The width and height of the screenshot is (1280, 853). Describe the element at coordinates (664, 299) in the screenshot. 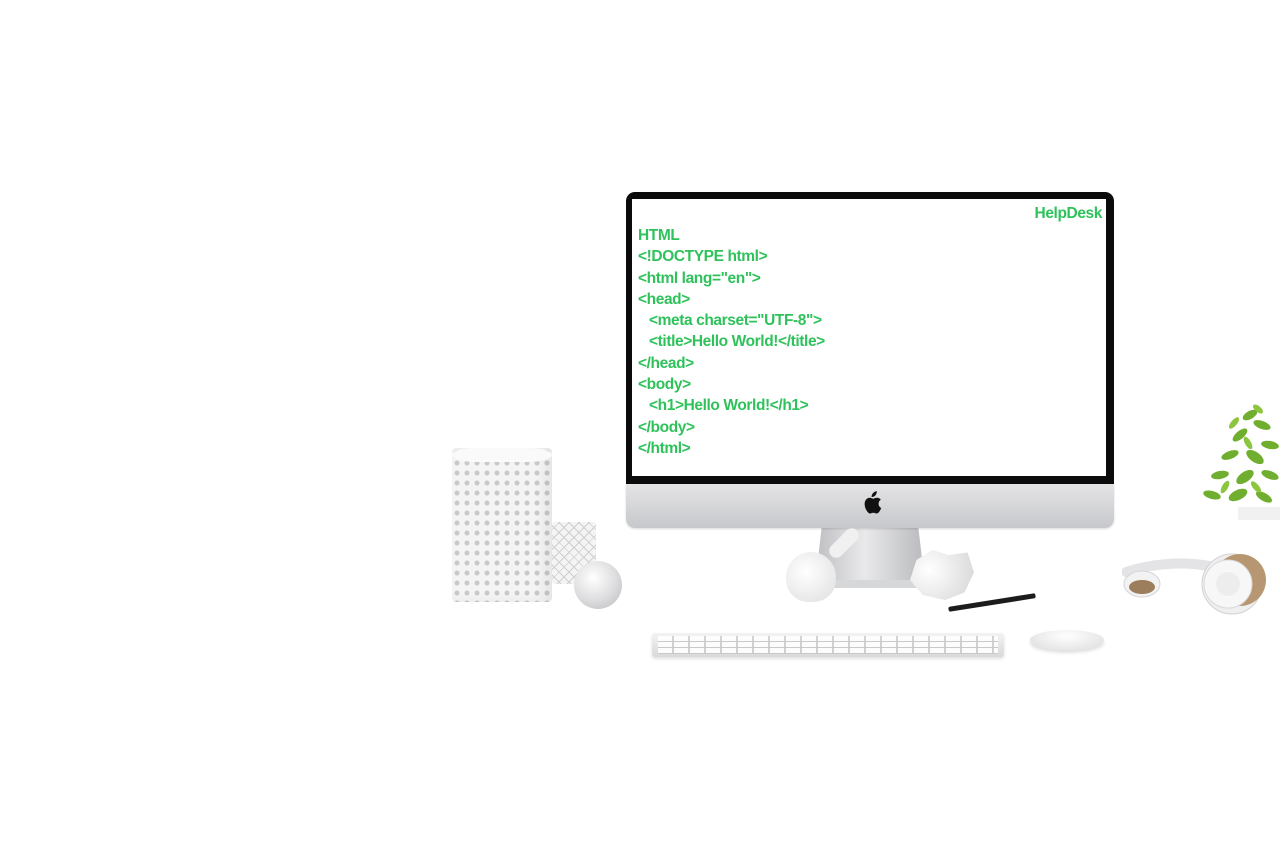

I see `code-line: <head>` at that location.